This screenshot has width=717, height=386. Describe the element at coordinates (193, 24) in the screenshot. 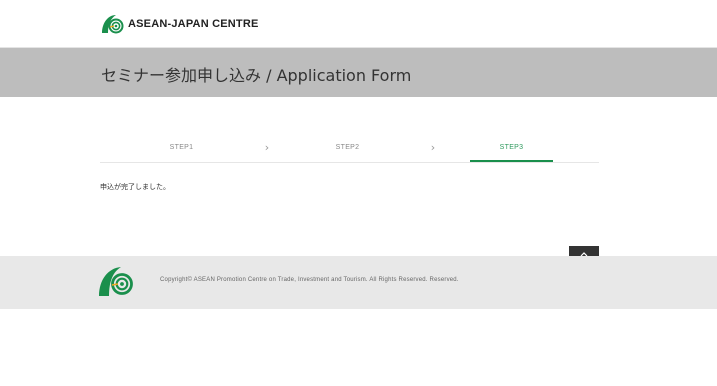

I see `site-logo-text: ASEAN-JAPAN CENTRE` at that location.